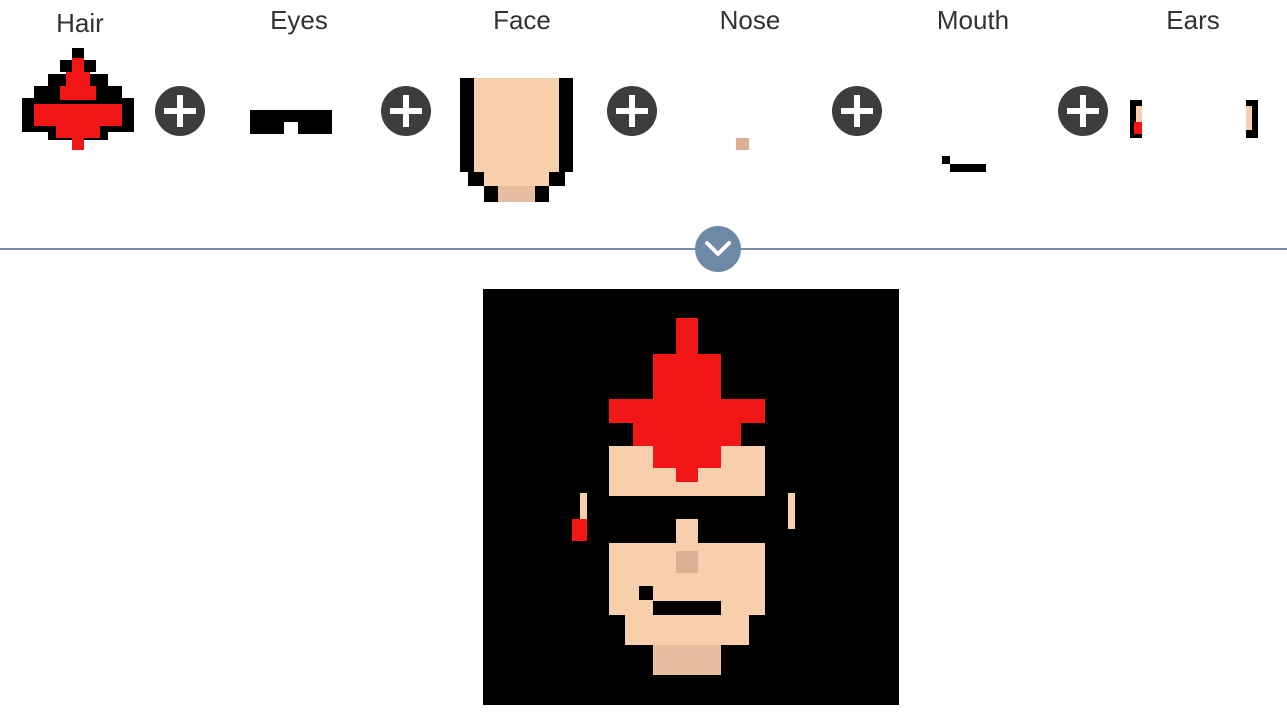 The image size is (1287, 714). I want to click on eyes-sprite, so click(291, 122).